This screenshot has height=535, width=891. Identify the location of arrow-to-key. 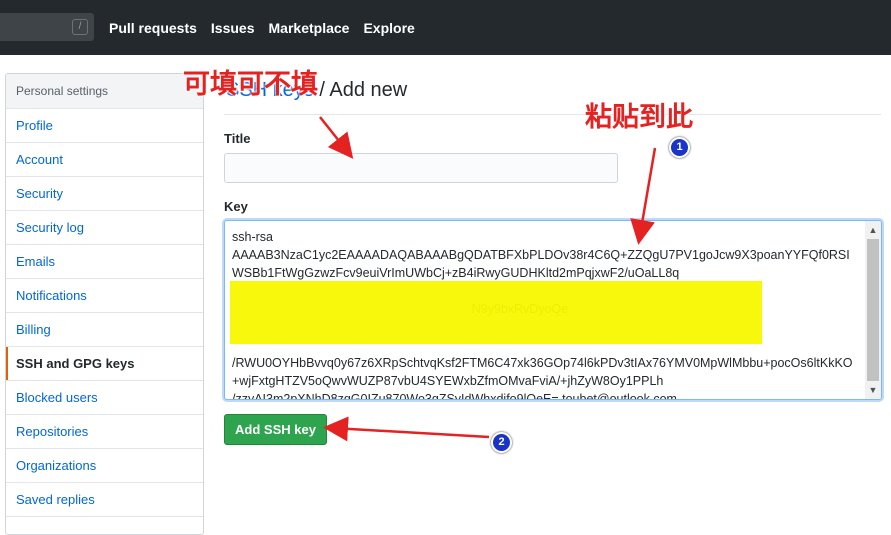
(643, 196).